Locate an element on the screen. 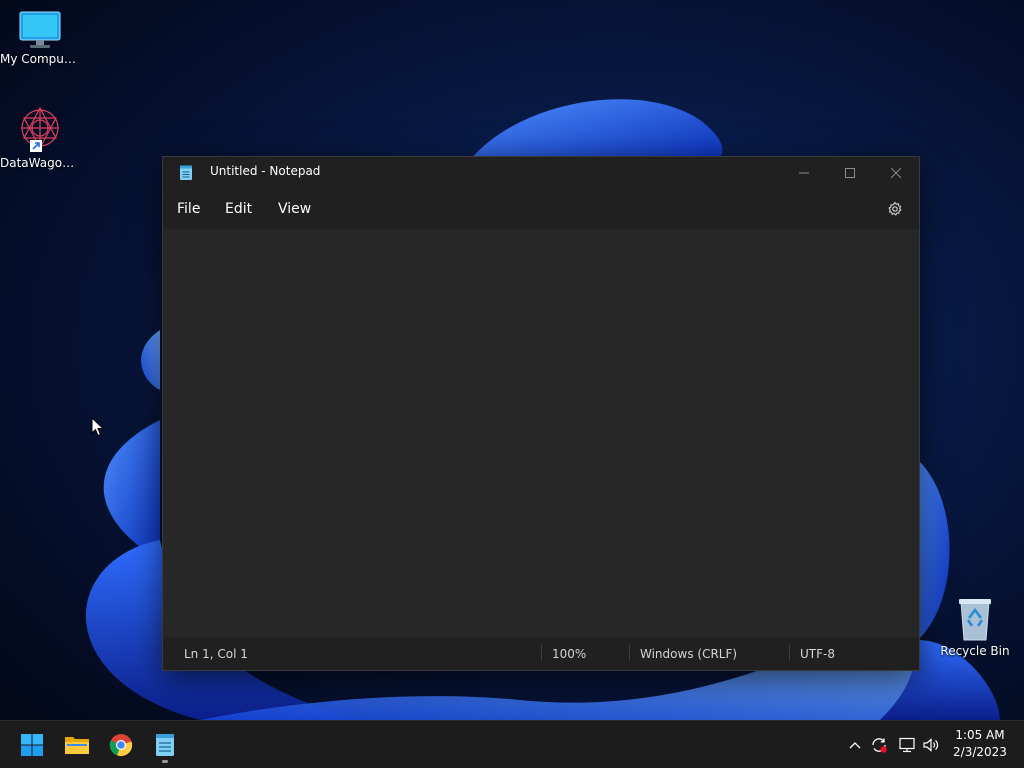 The width and height of the screenshot is (1024, 768). taskbar-file-explorer is located at coordinates (77, 745).